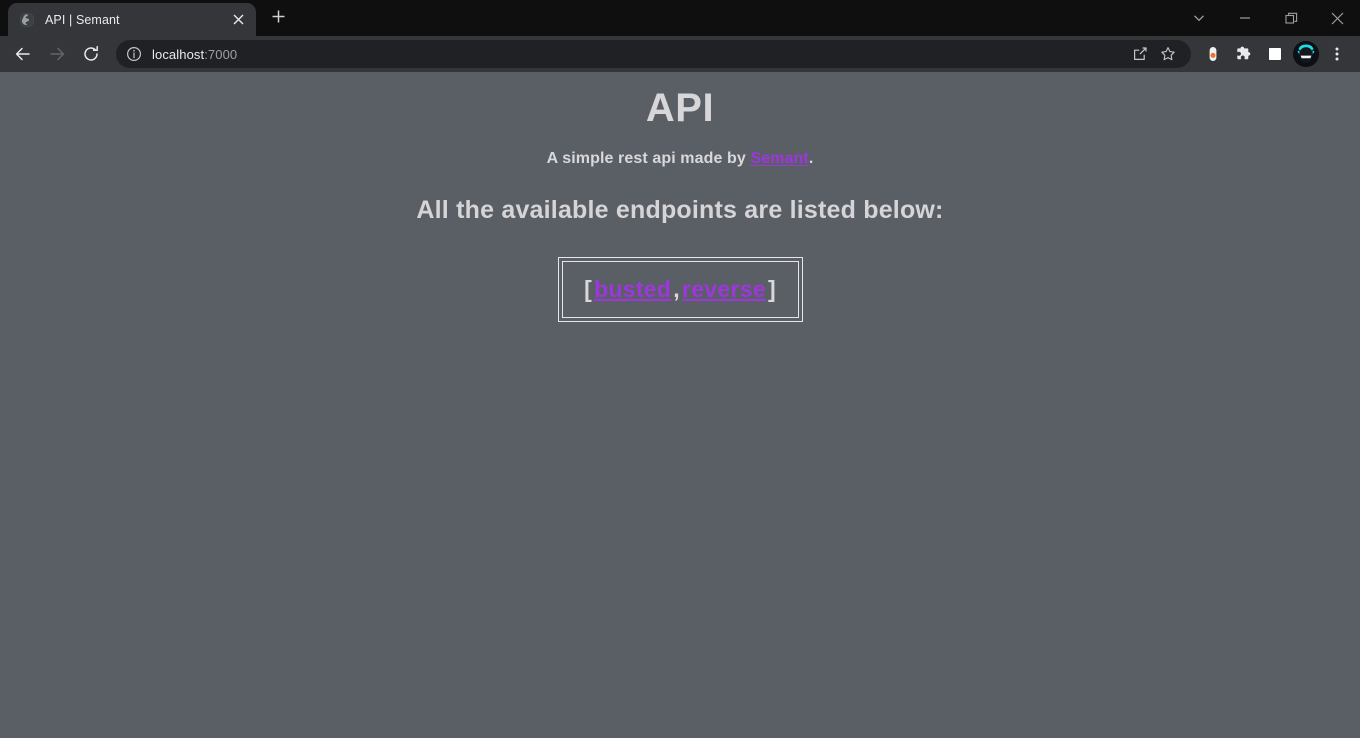 The height and width of the screenshot is (738, 1360). What do you see at coordinates (238, 20) in the screenshot?
I see `tab-close-icon` at bounding box center [238, 20].